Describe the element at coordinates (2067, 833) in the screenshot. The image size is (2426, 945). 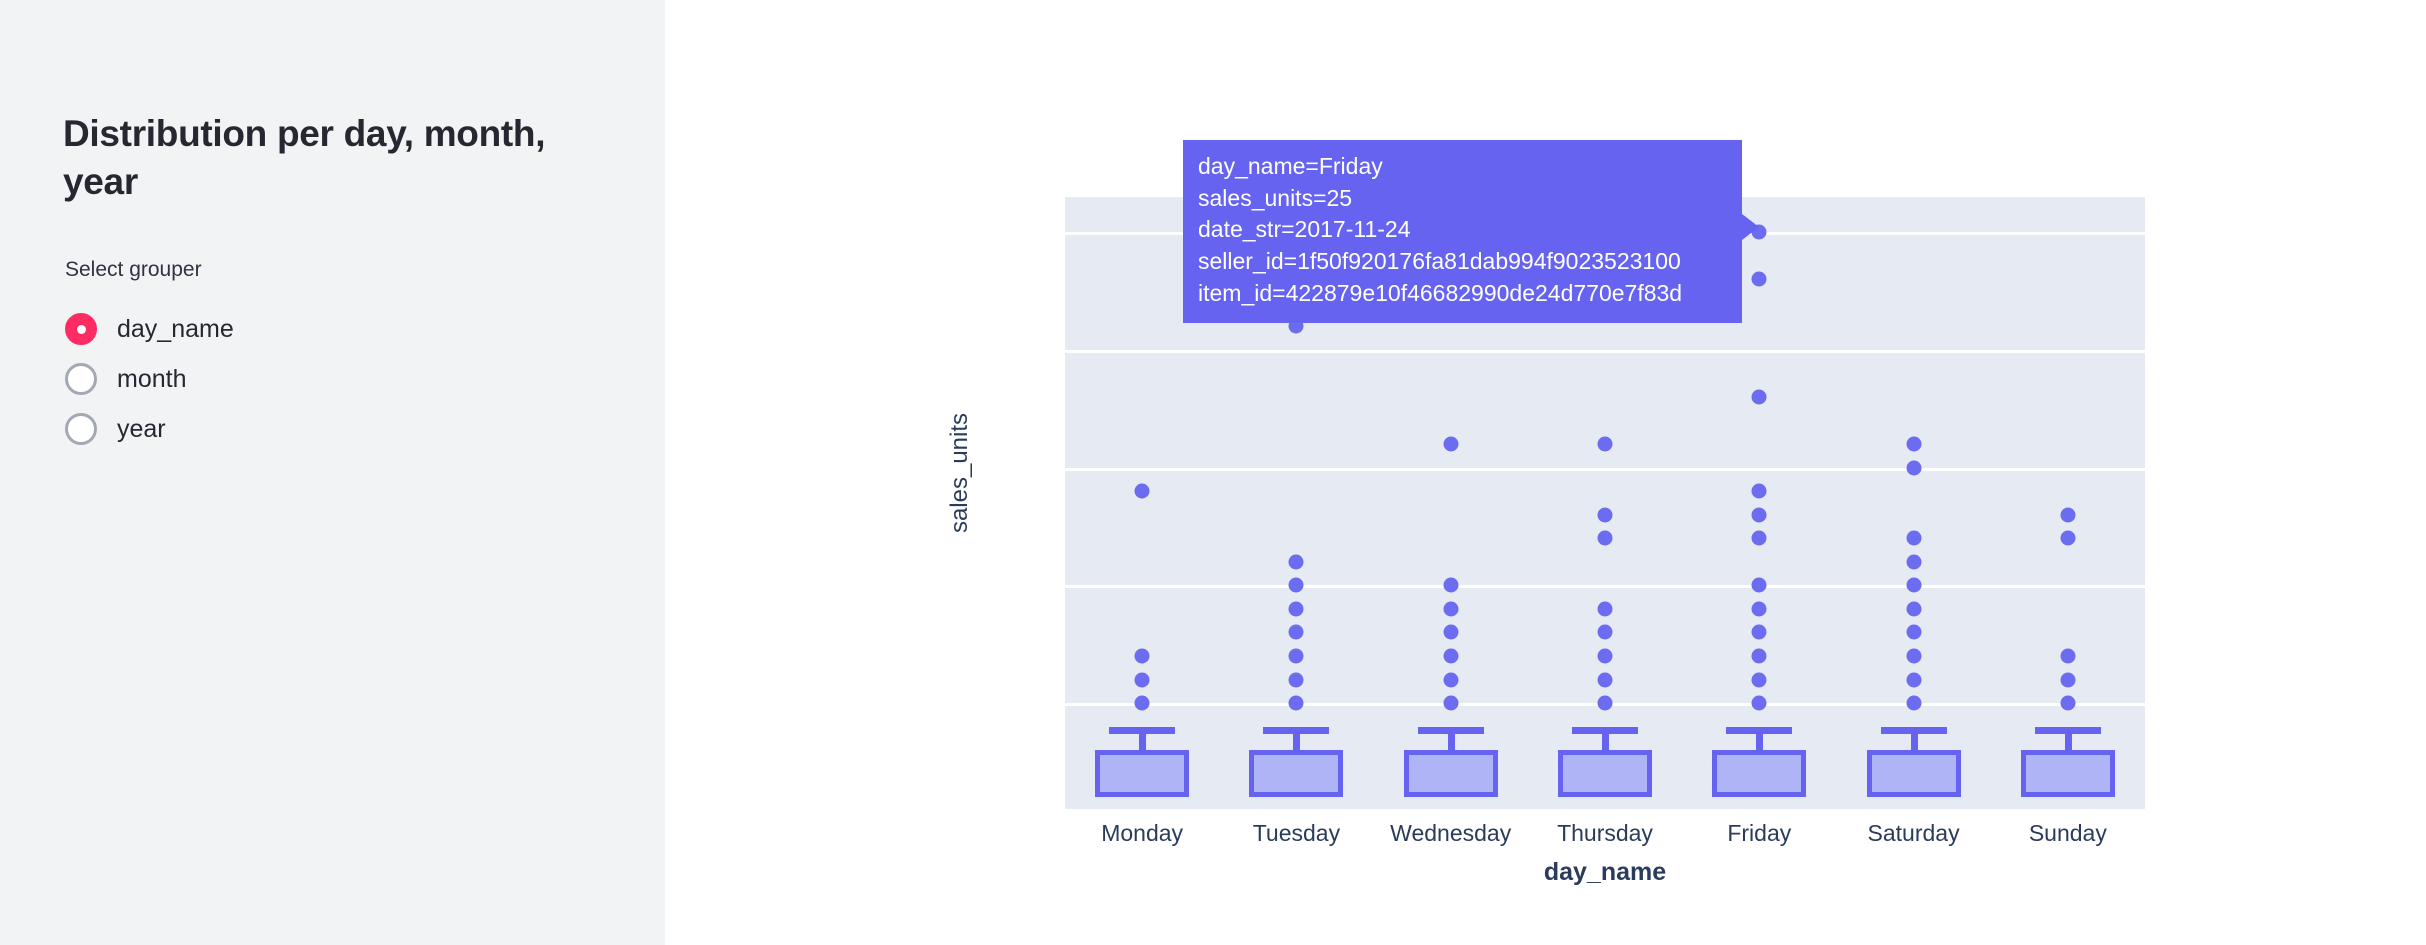
I see `x-tick-label: Sunday` at that location.